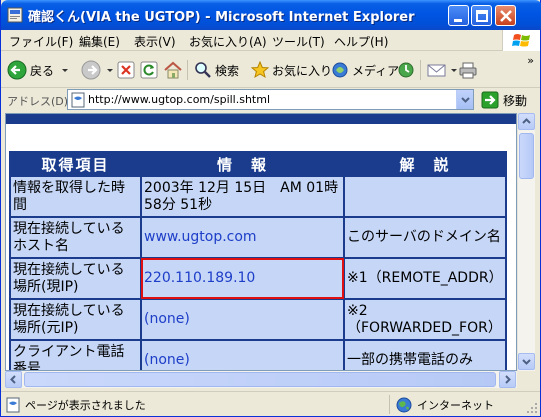 The height and width of the screenshot is (417, 541). I want to click on windows-flag-icon, so click(521, 40).